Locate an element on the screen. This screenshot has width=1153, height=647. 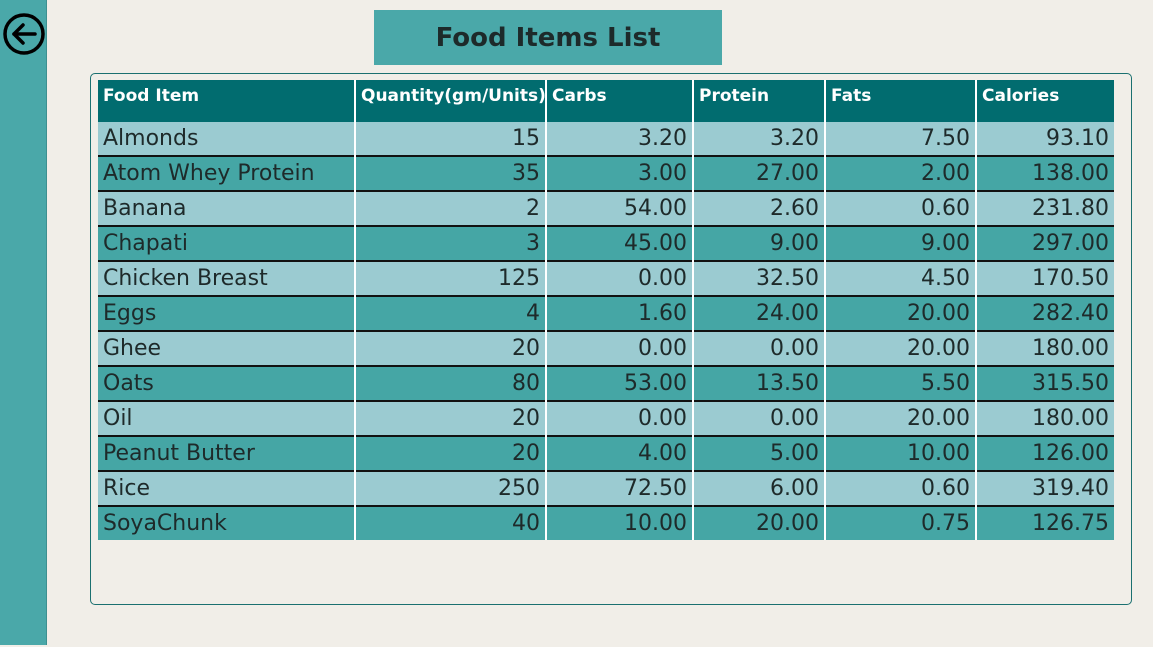
table-row: Rice 250 72.50 6.00 0.60 319.40 is located at coordinates (606, 488).